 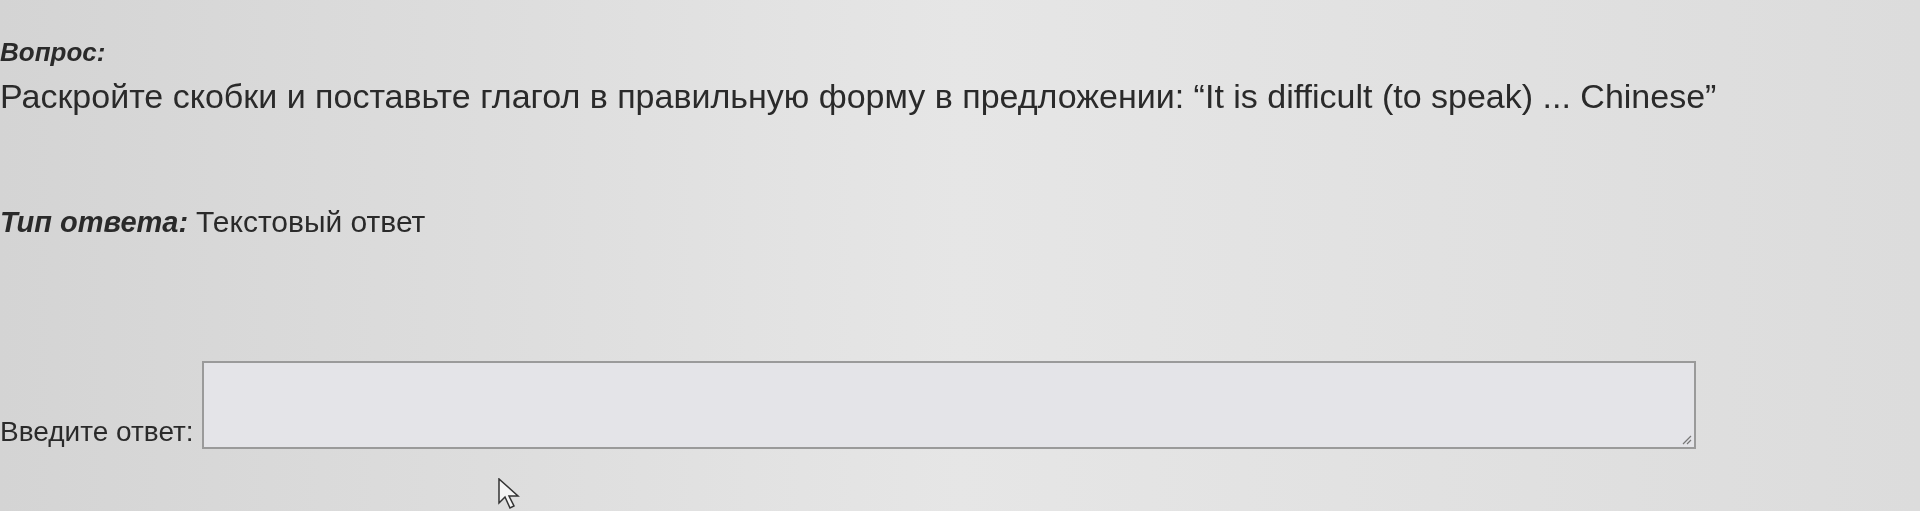 I want to click on answer-label: Введите ответ:, so click(x=97, y=431).